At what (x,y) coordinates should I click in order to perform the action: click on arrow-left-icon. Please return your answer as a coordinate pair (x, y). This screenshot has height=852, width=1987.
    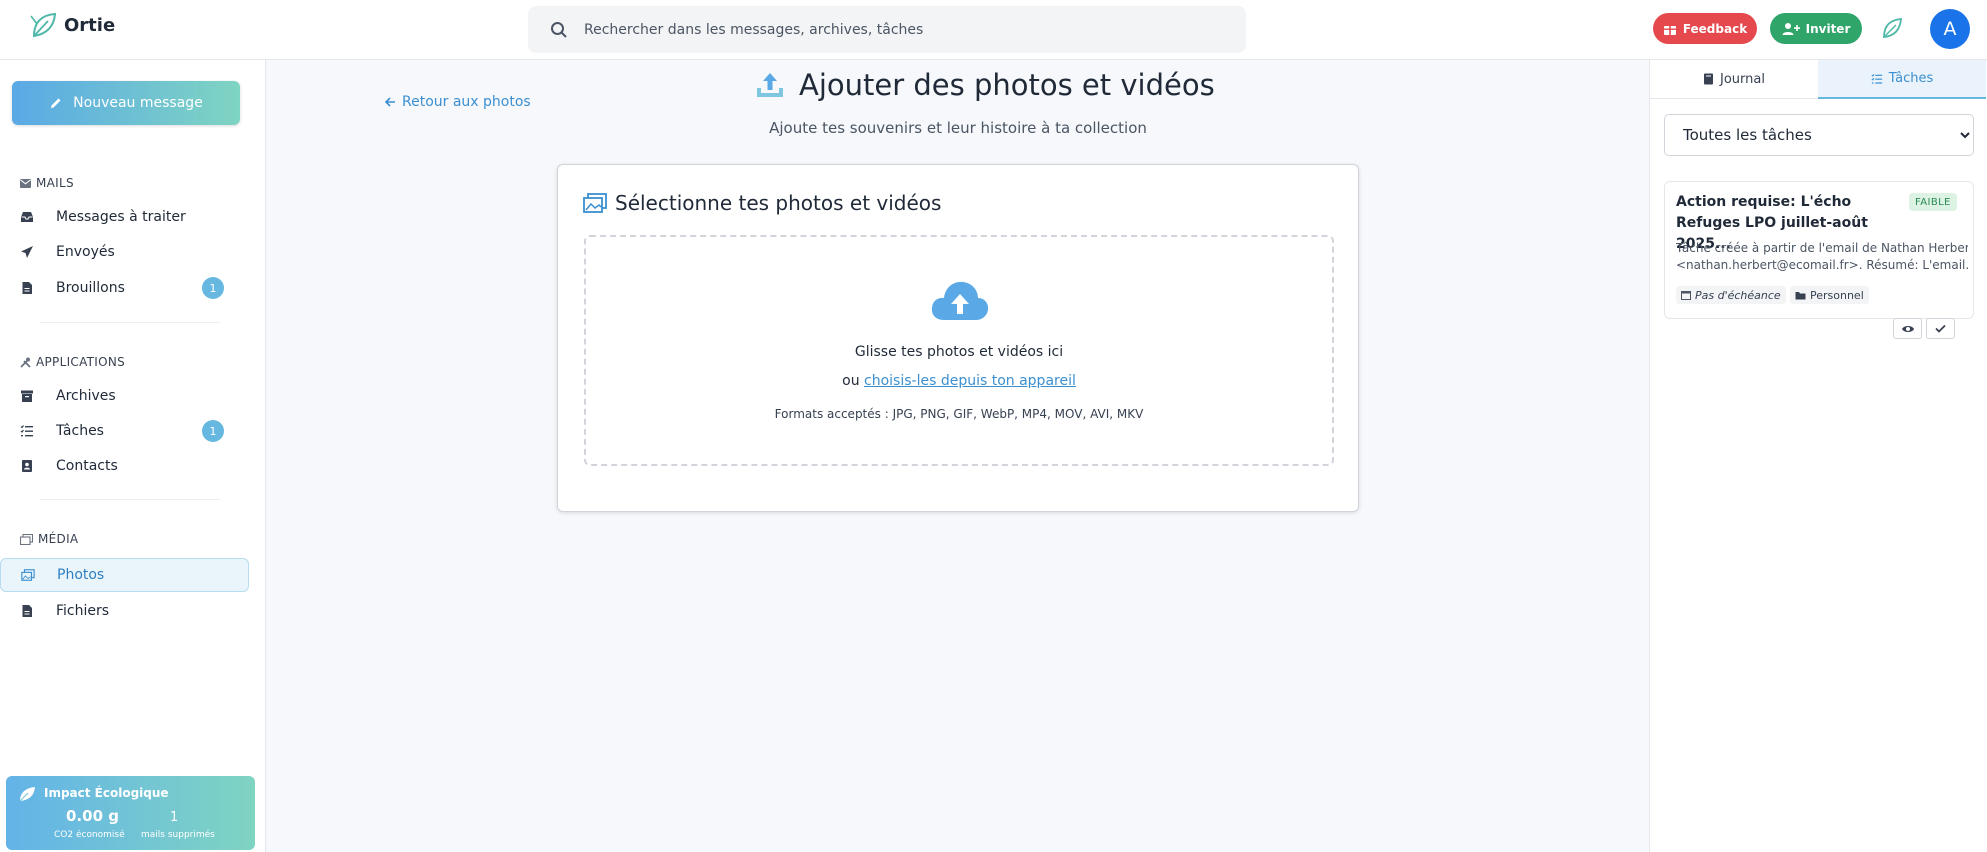
    Looking at the image, I should click on (389, 102).